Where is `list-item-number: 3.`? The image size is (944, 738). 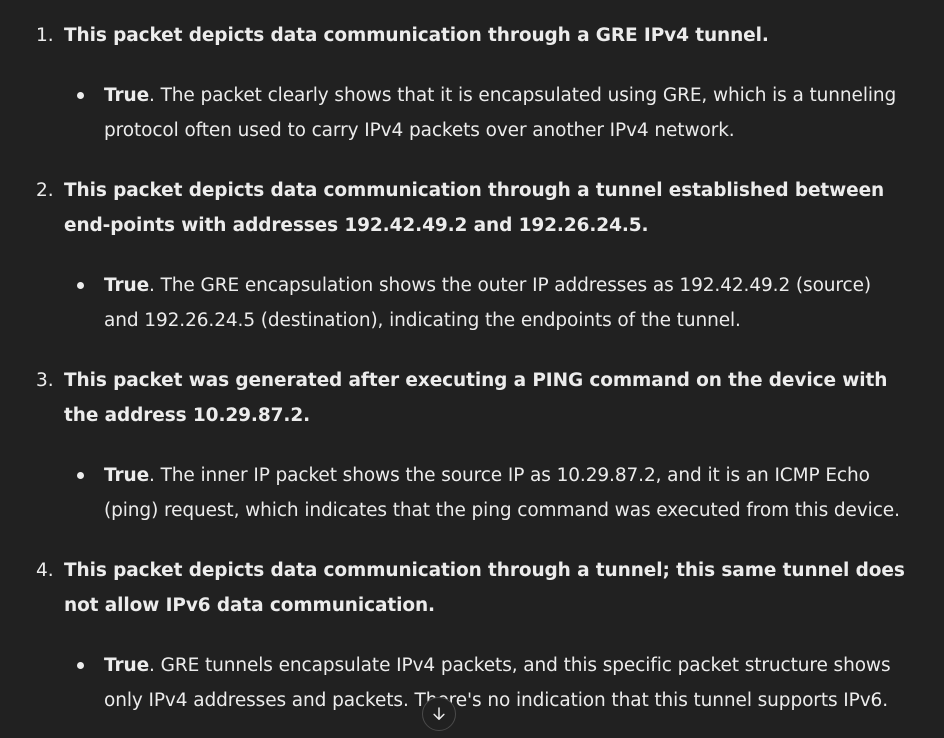 list-item-number: 3. is located at coordinates (45, 380).